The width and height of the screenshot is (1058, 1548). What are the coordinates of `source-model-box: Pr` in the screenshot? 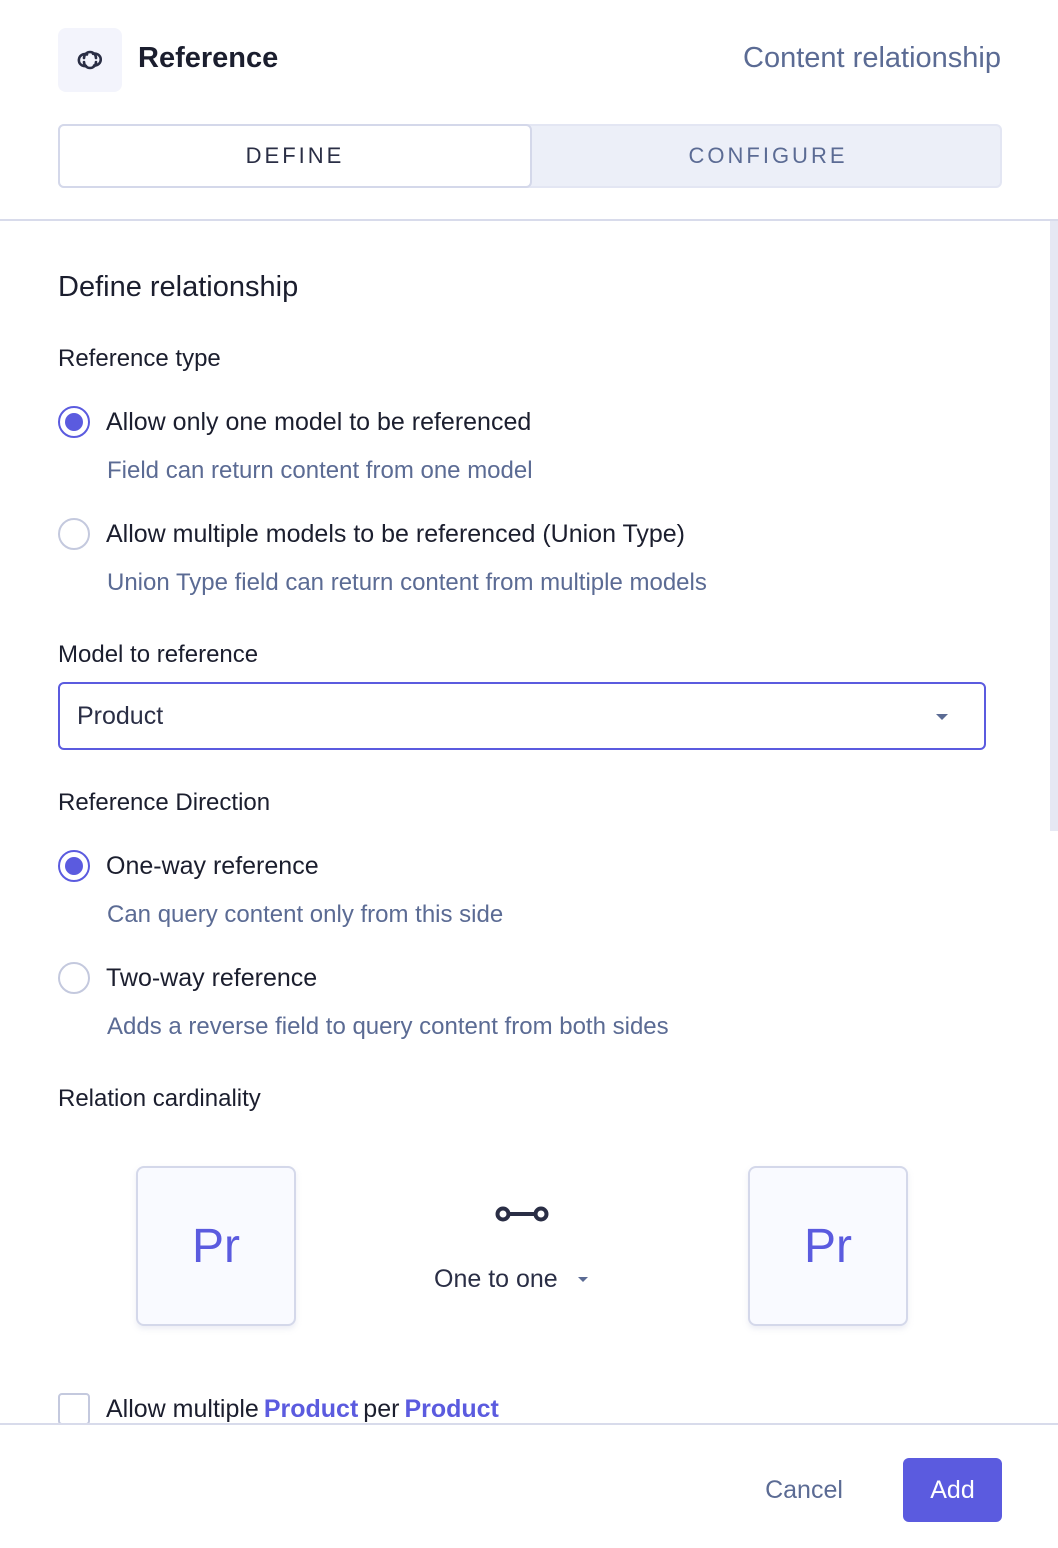 It's located at (216, 1246).